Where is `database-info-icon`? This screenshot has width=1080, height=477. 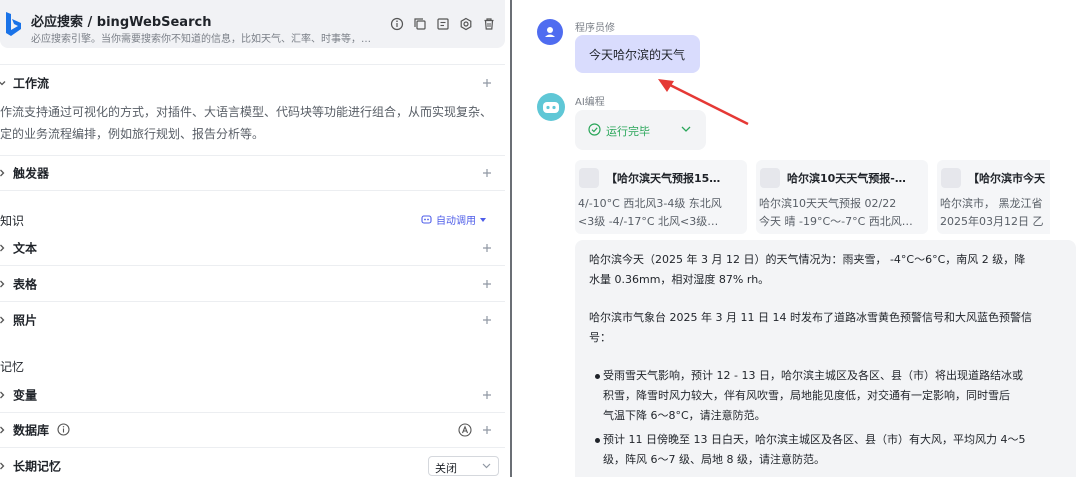 database-info-icon is located at coordinates (63, 429).